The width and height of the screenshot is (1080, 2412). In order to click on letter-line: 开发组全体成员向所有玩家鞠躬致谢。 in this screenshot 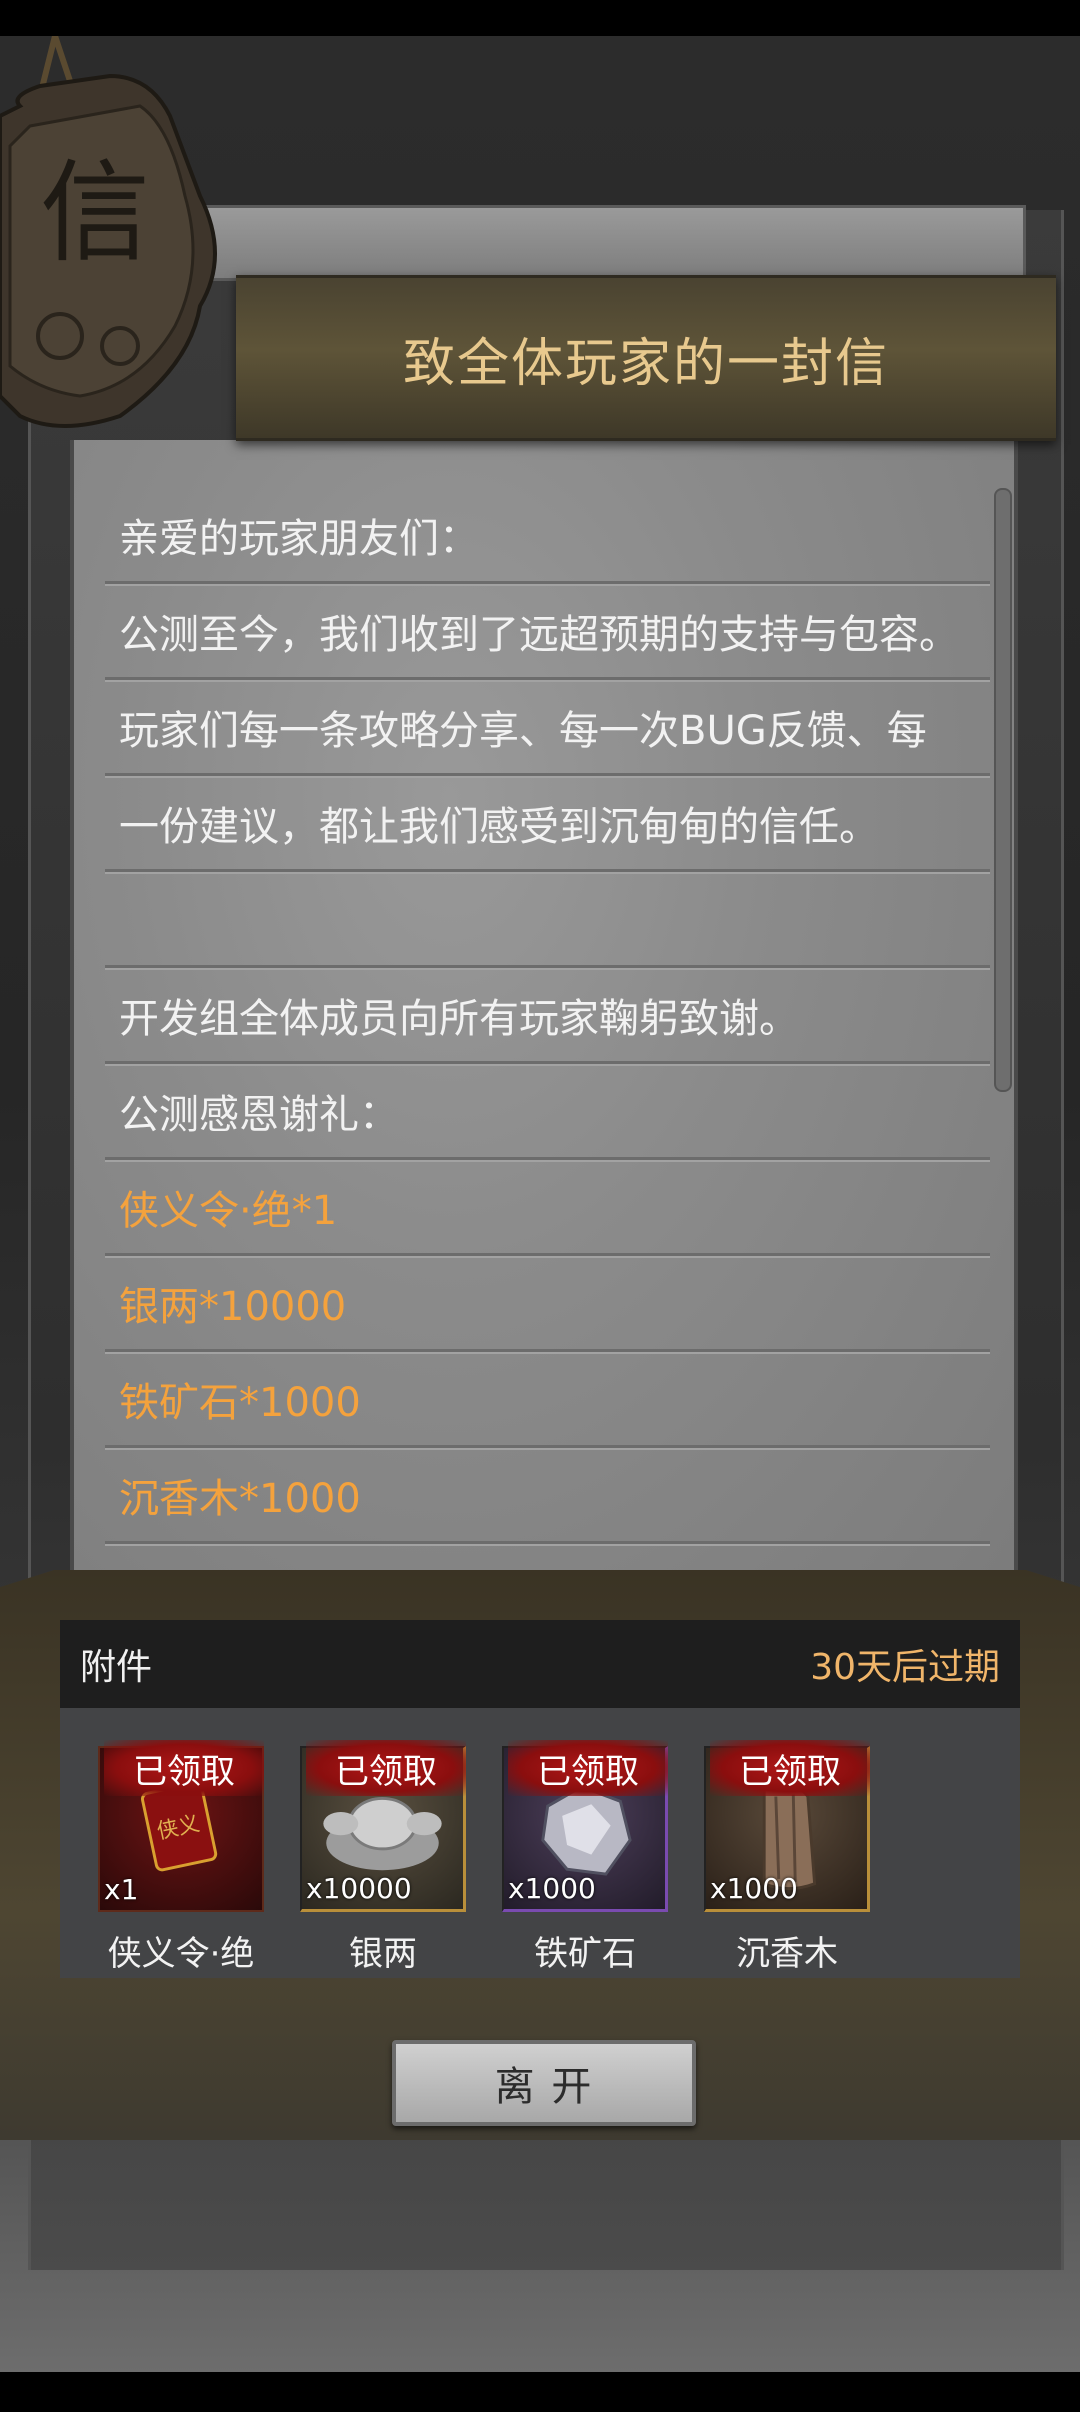, I will do `click(547, 1016)`.